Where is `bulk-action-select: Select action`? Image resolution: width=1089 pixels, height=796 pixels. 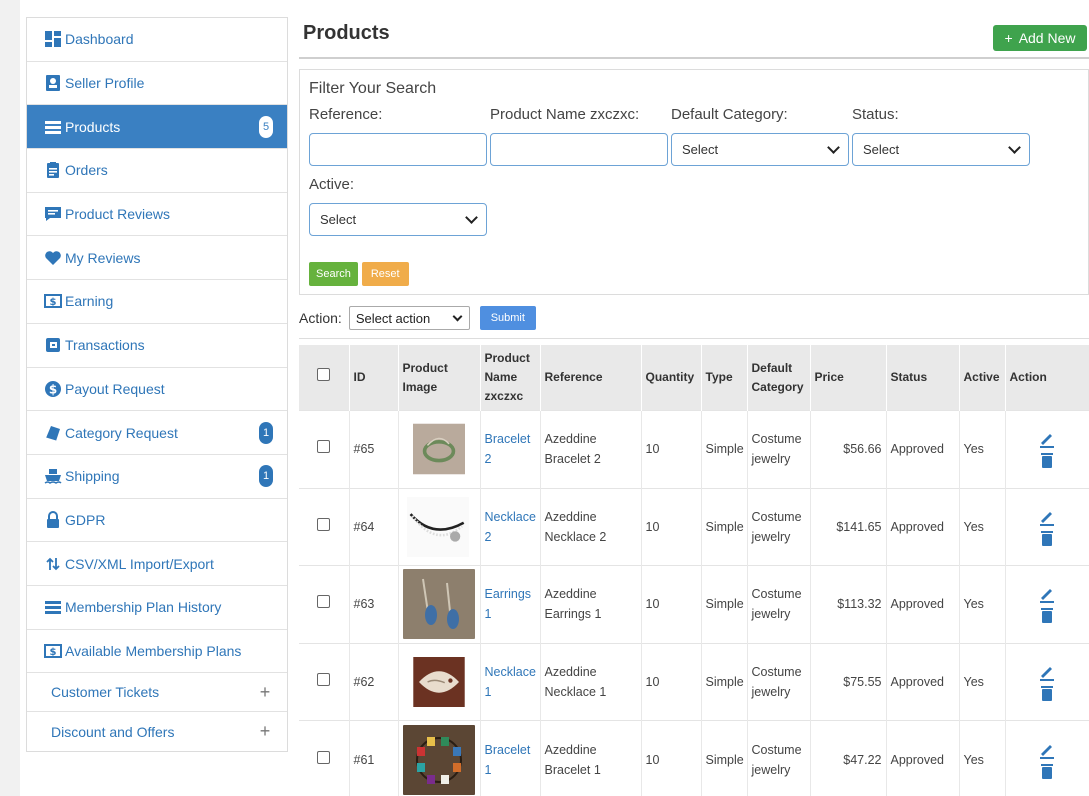
bulk-action-select: Select action is located at coordinates (409, 318).